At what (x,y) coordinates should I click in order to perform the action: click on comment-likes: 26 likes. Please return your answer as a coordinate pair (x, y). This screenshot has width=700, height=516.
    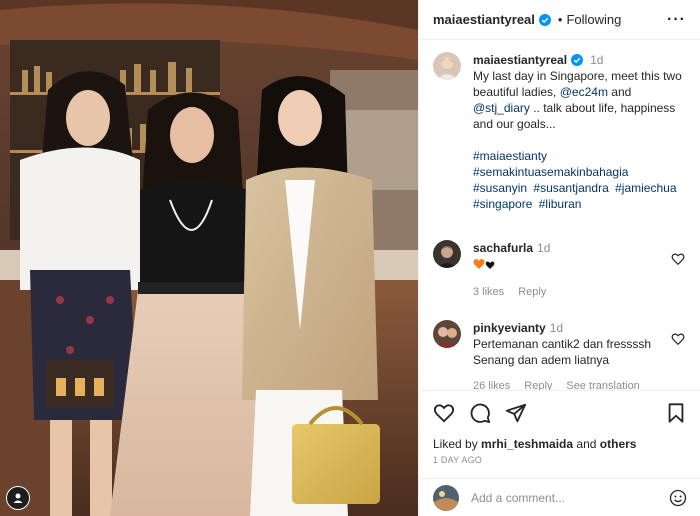
    Looking at the image, I should click on (491, 384).